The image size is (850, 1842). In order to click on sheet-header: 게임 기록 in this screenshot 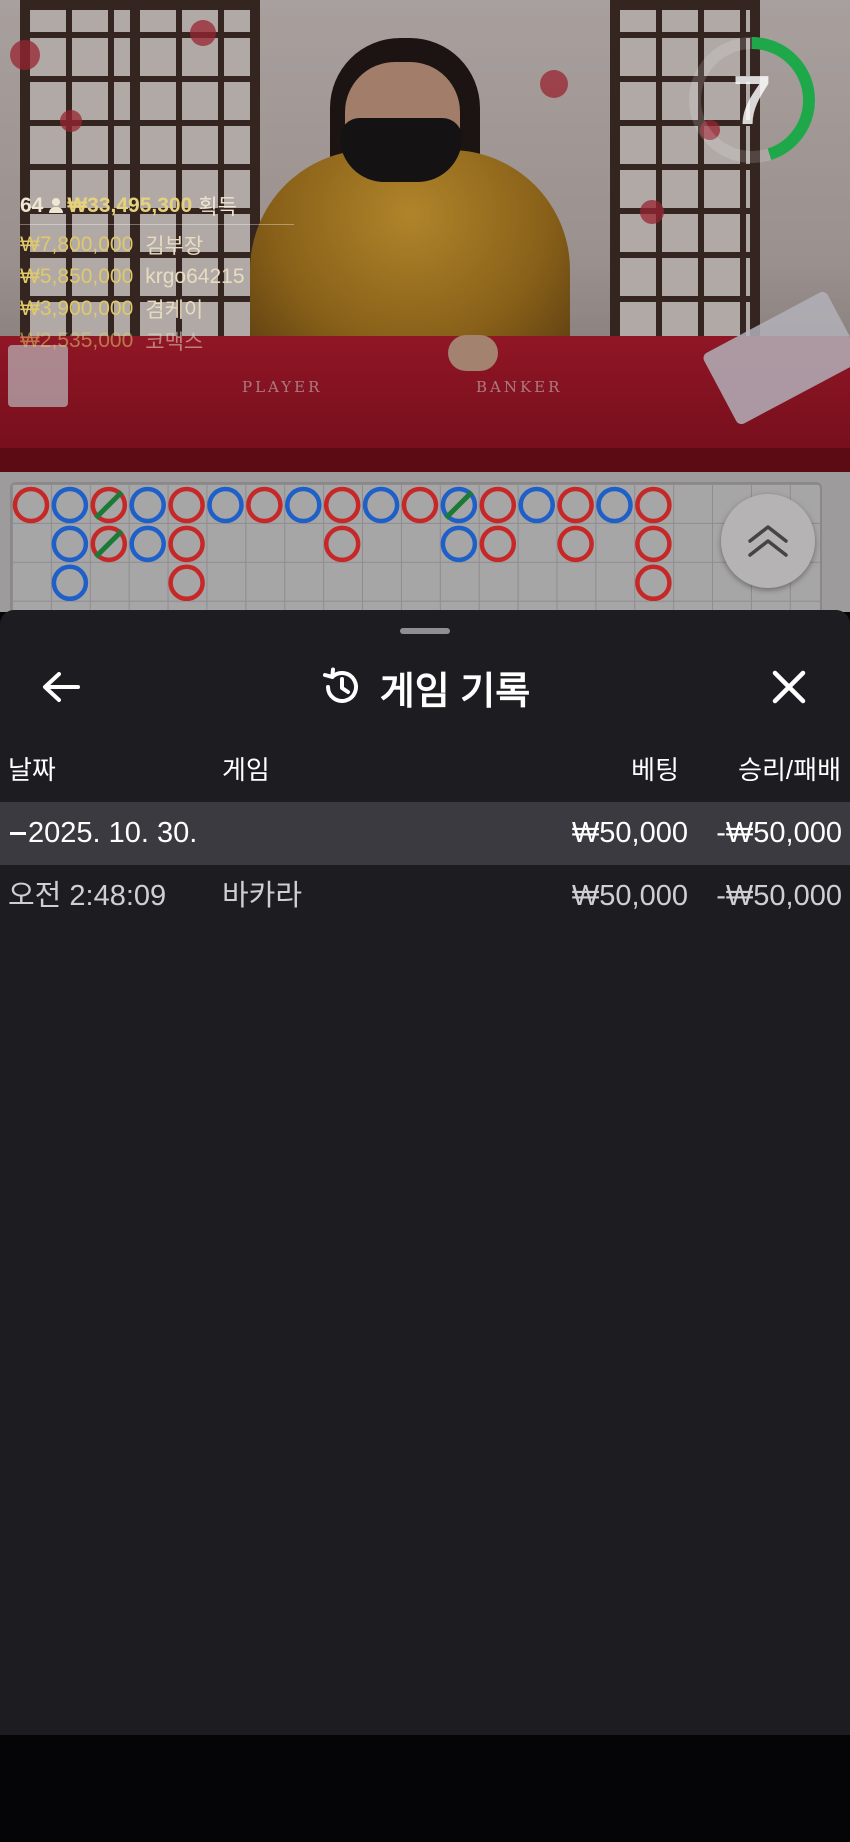, I will do `click(425, 687)`.